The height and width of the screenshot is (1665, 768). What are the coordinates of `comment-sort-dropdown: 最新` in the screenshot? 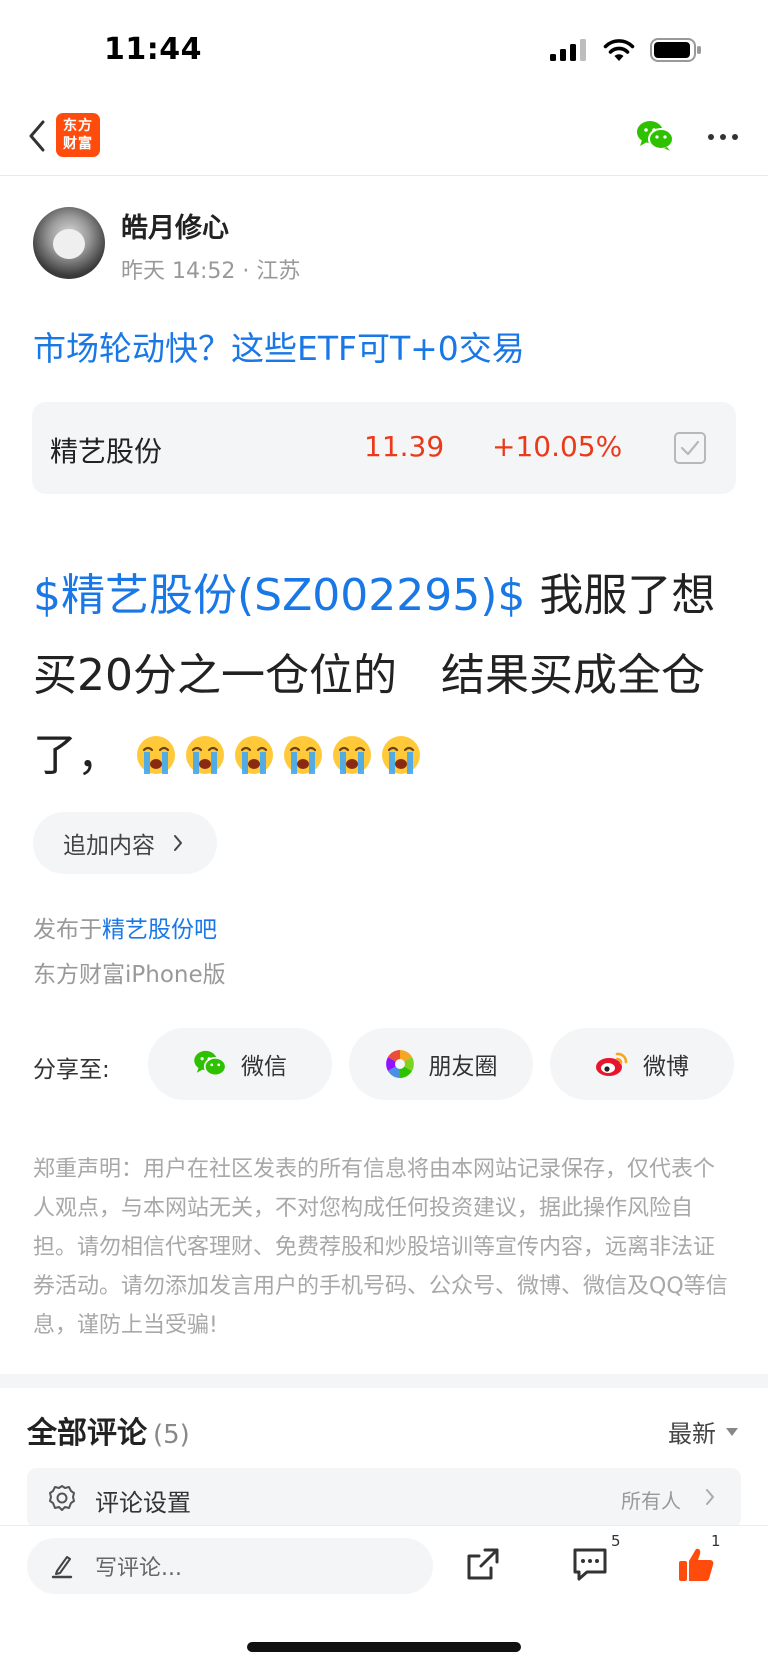 It's located at (703, 1431).